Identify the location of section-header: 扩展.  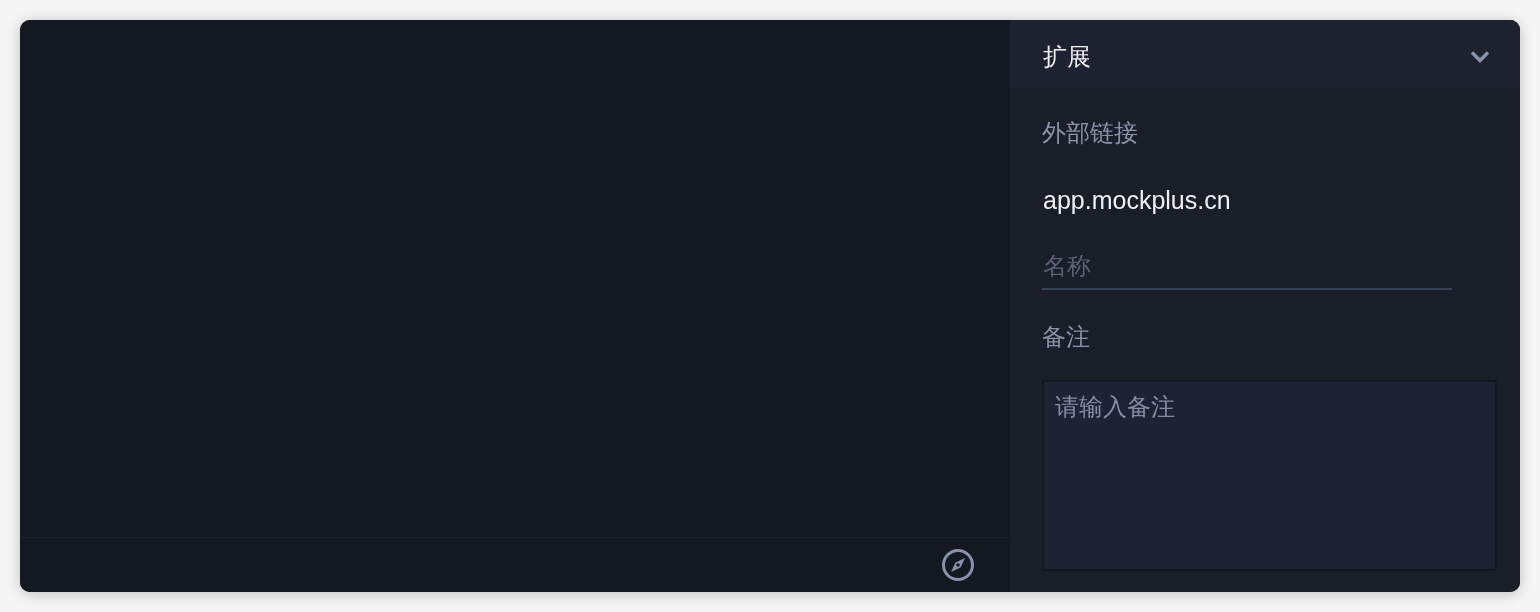
(1265, 54).